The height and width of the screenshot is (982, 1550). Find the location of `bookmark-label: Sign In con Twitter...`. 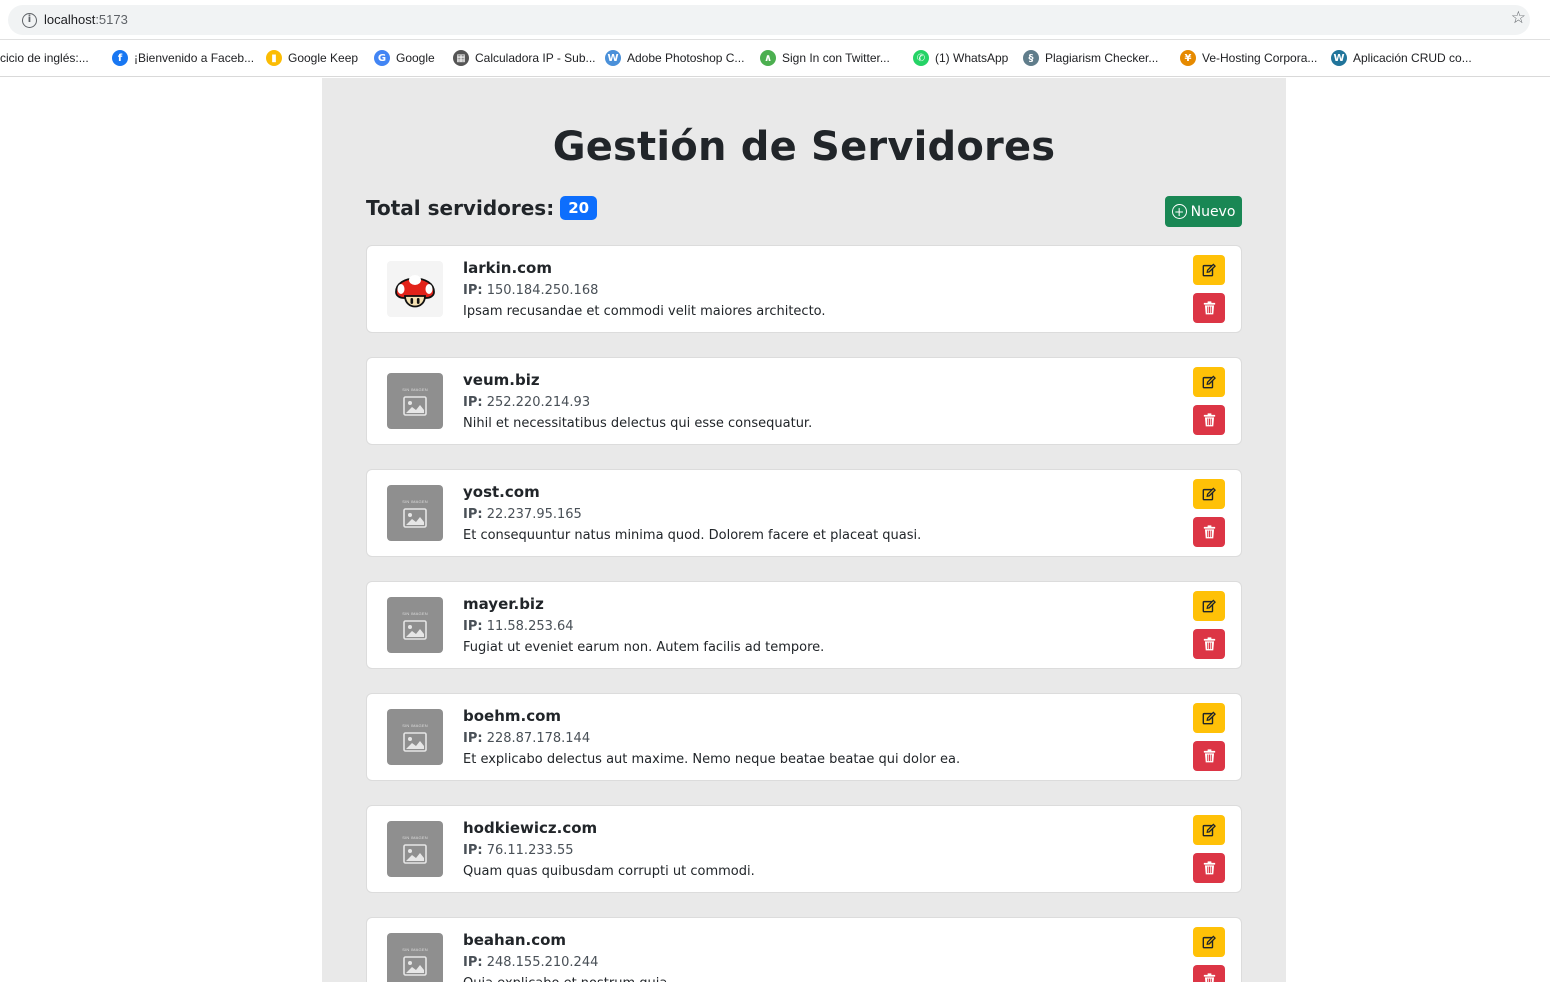

bookmark-label: Sign In con Twitter... is located at coordinates (836, 58).